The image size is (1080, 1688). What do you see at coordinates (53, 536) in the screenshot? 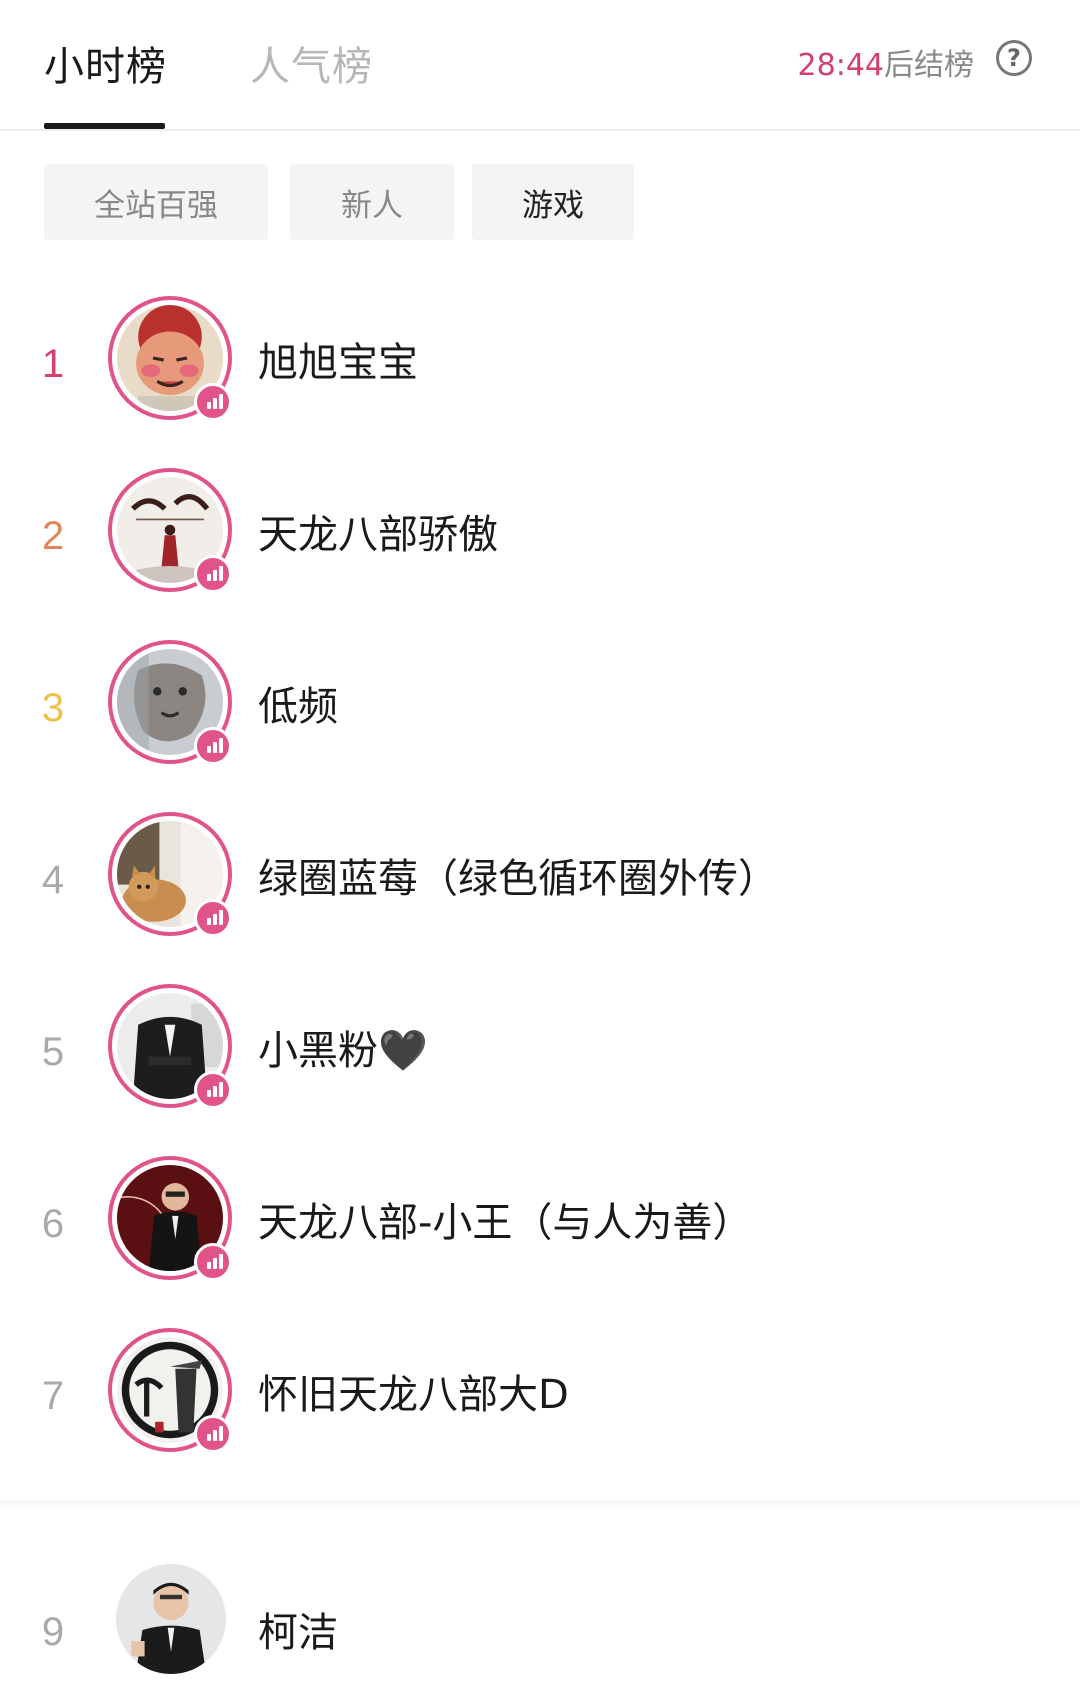
I see `rank-number: 2` at bounding box center [53, 536].